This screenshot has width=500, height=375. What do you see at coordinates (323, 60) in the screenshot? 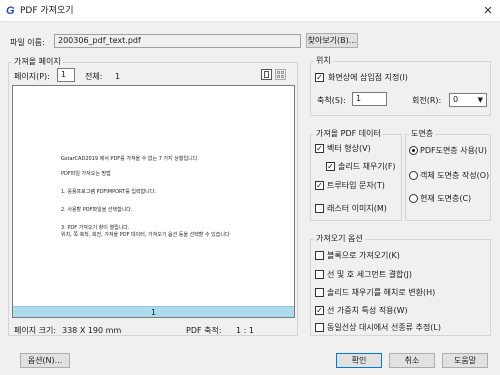
I see `position-group-title: 위치` at bounding box center [323, 60].